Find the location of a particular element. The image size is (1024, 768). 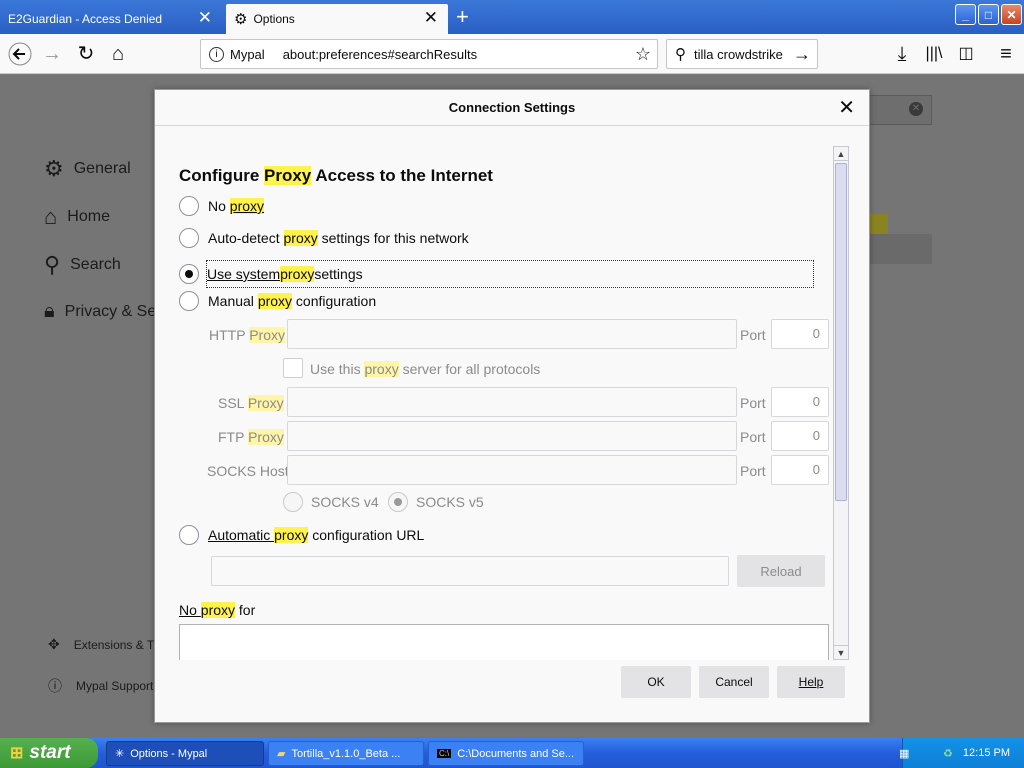

forward-button: → is located at coordinates (52, 54).